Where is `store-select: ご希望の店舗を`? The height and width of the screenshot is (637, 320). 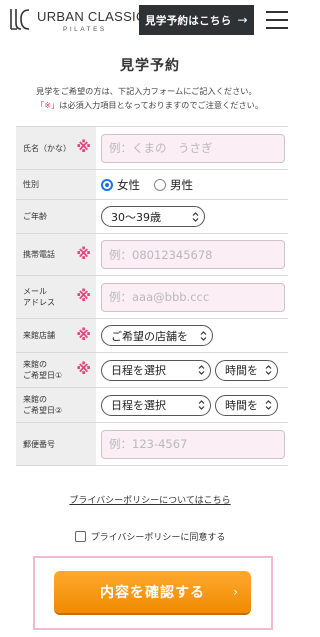 store-select: ご希望の店舗を is located at coordinates (157, 335).